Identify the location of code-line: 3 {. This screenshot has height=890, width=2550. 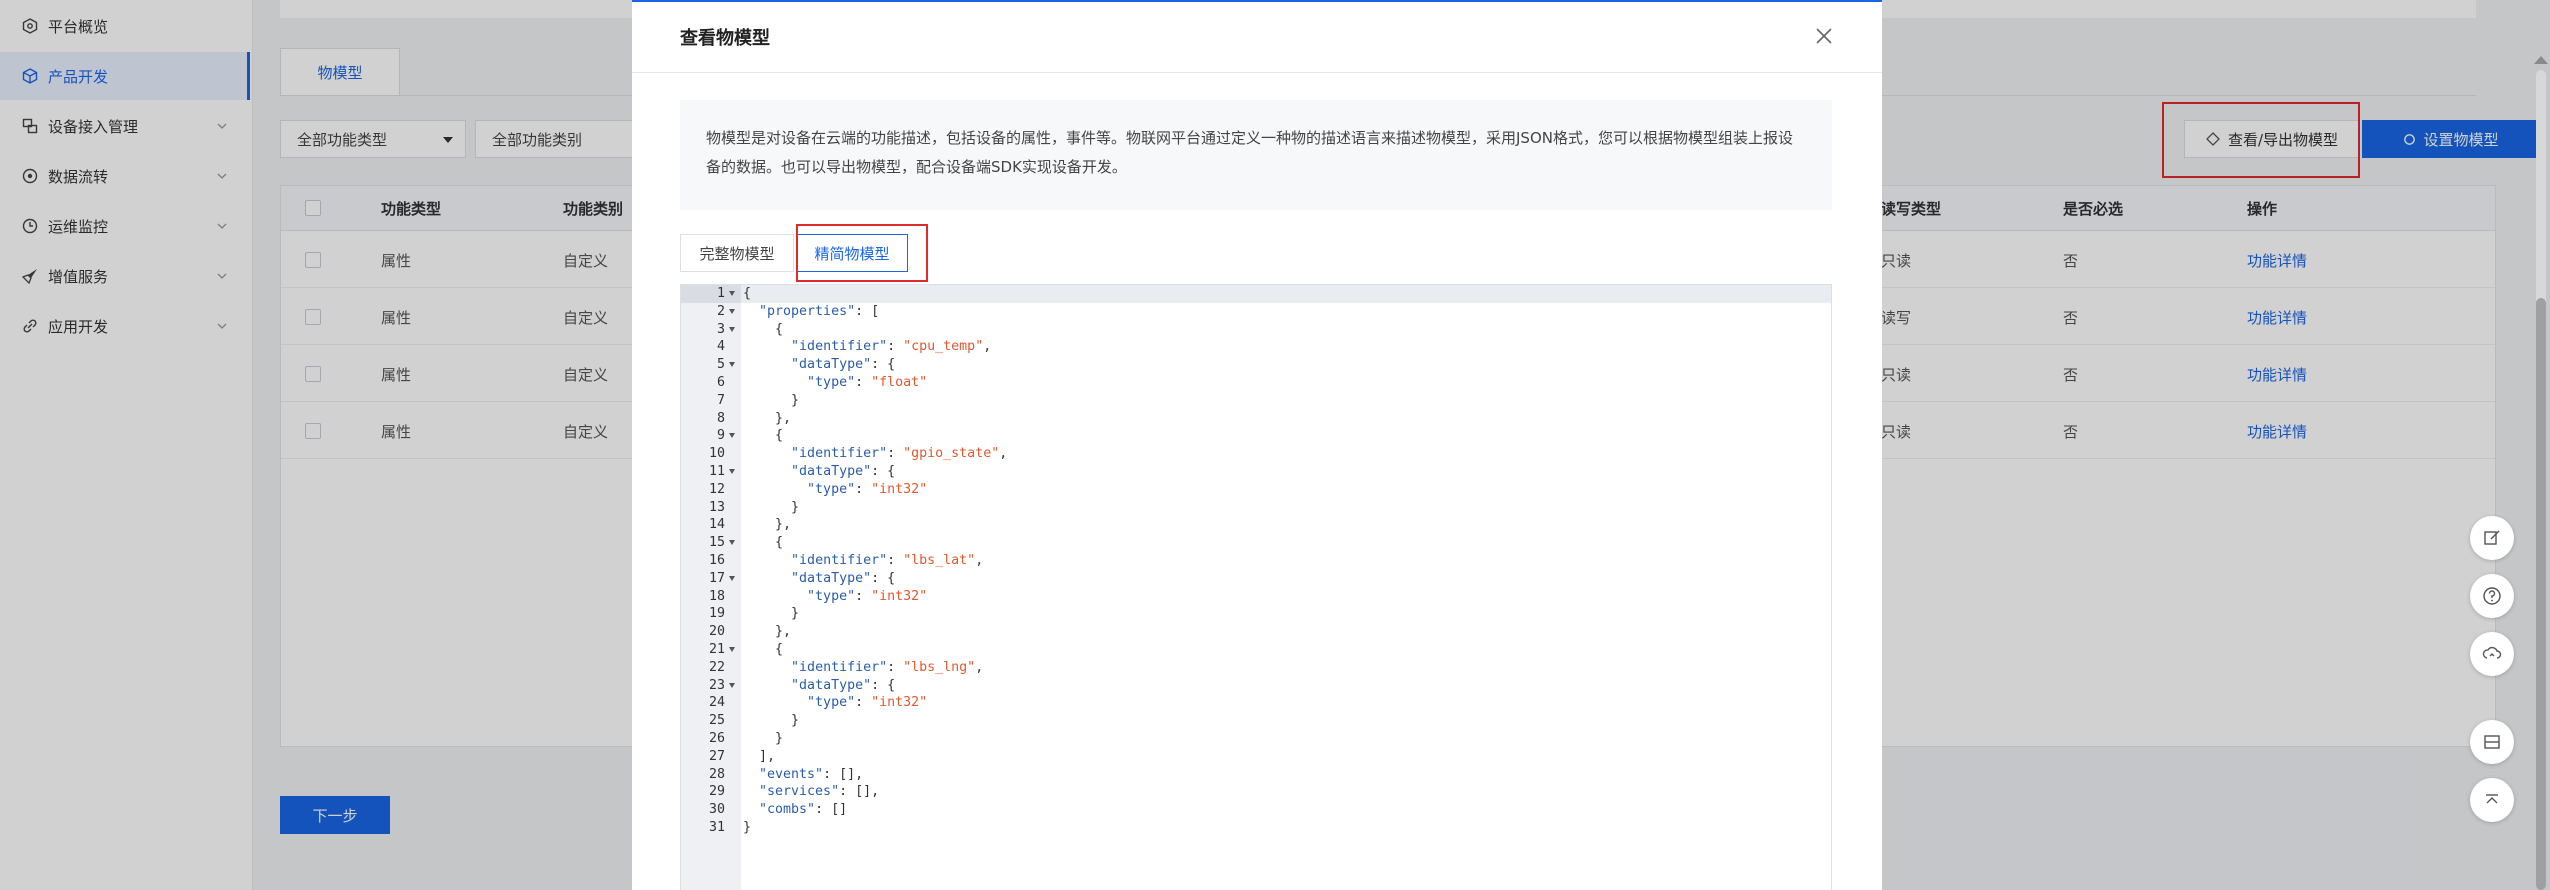
(1256, 330).